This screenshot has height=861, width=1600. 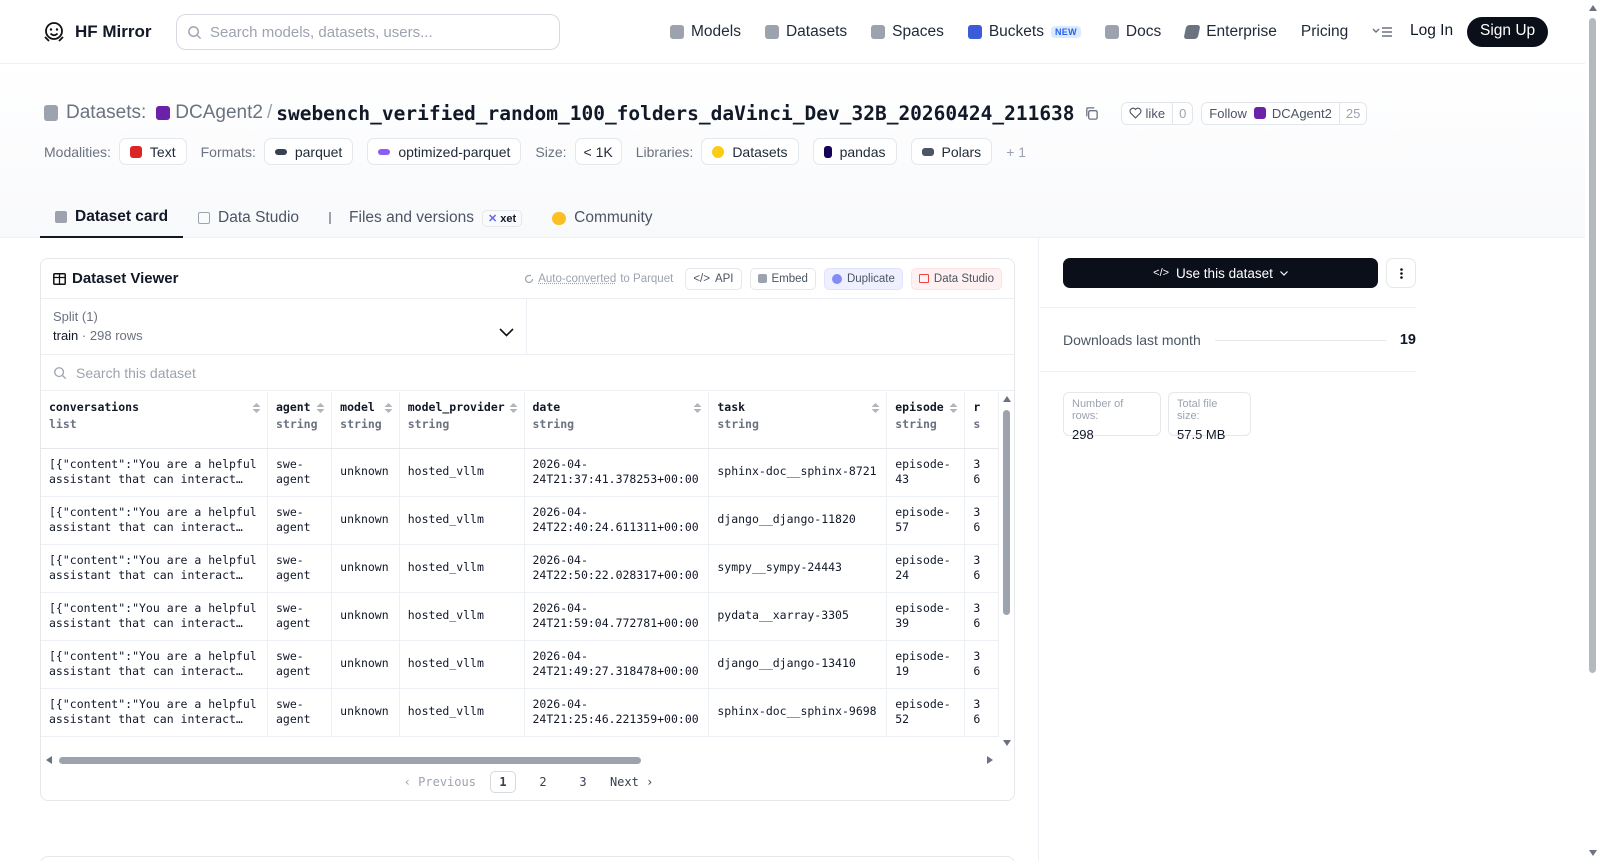 I want to click on table-cell: django__django-11820, so click(x=798, y=520).